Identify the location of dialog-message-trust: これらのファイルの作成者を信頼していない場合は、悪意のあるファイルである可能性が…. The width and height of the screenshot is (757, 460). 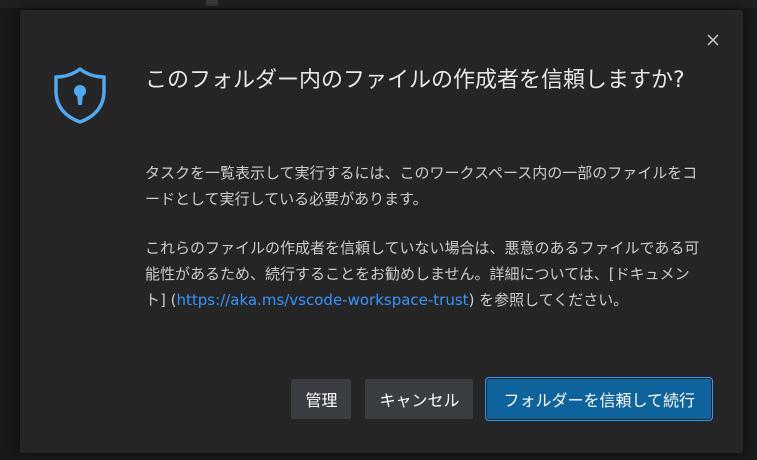
(425, 274).